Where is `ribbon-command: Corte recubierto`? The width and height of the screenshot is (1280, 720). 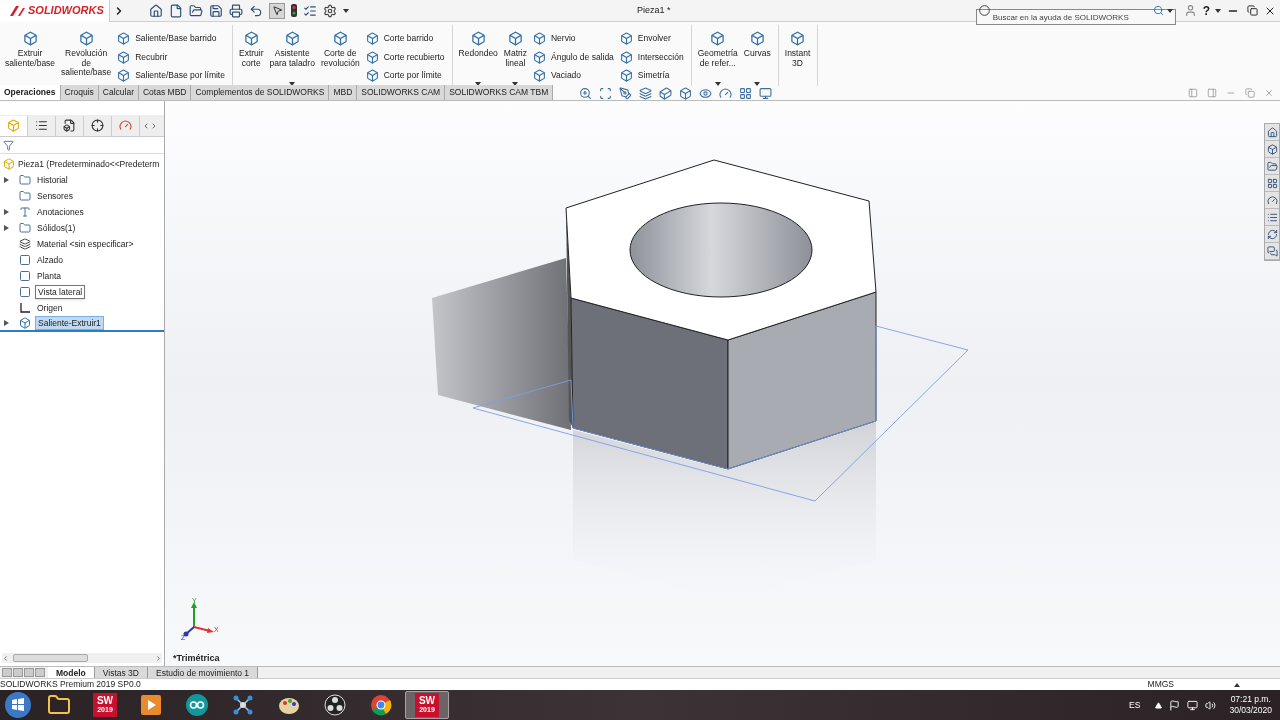 ribbon-command: Corte recubierto is located at coordinates (405, 57).